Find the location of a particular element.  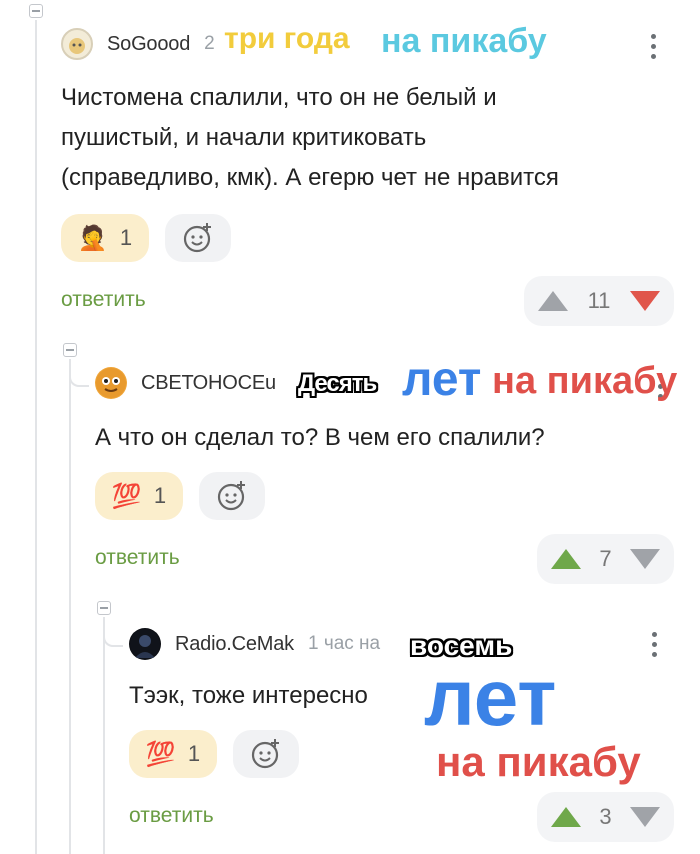

reaction-button: 🤦 1 is located at coordinates (105, 238).